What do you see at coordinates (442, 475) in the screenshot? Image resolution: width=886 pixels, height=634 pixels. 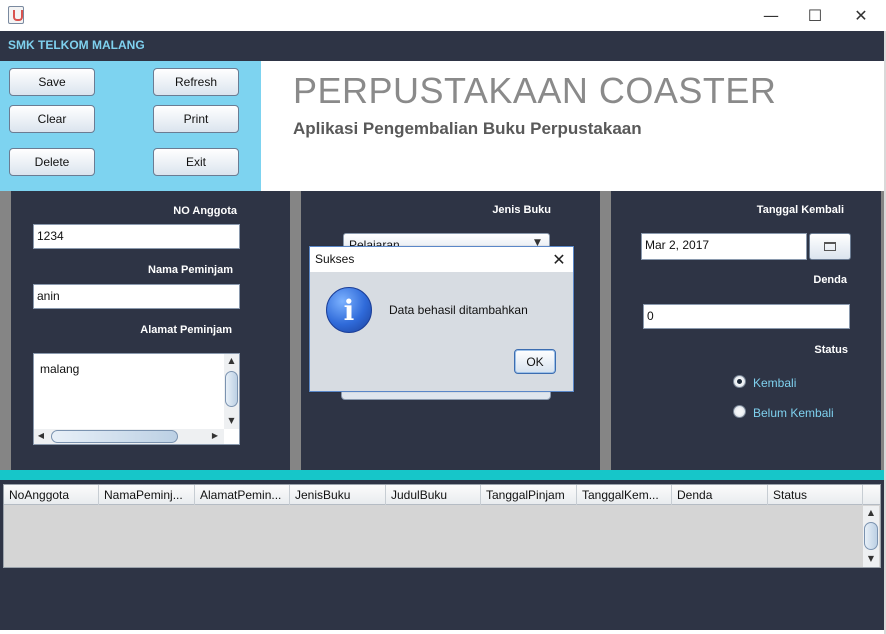 I see `separator-bar` at bounding box center [442, 475].